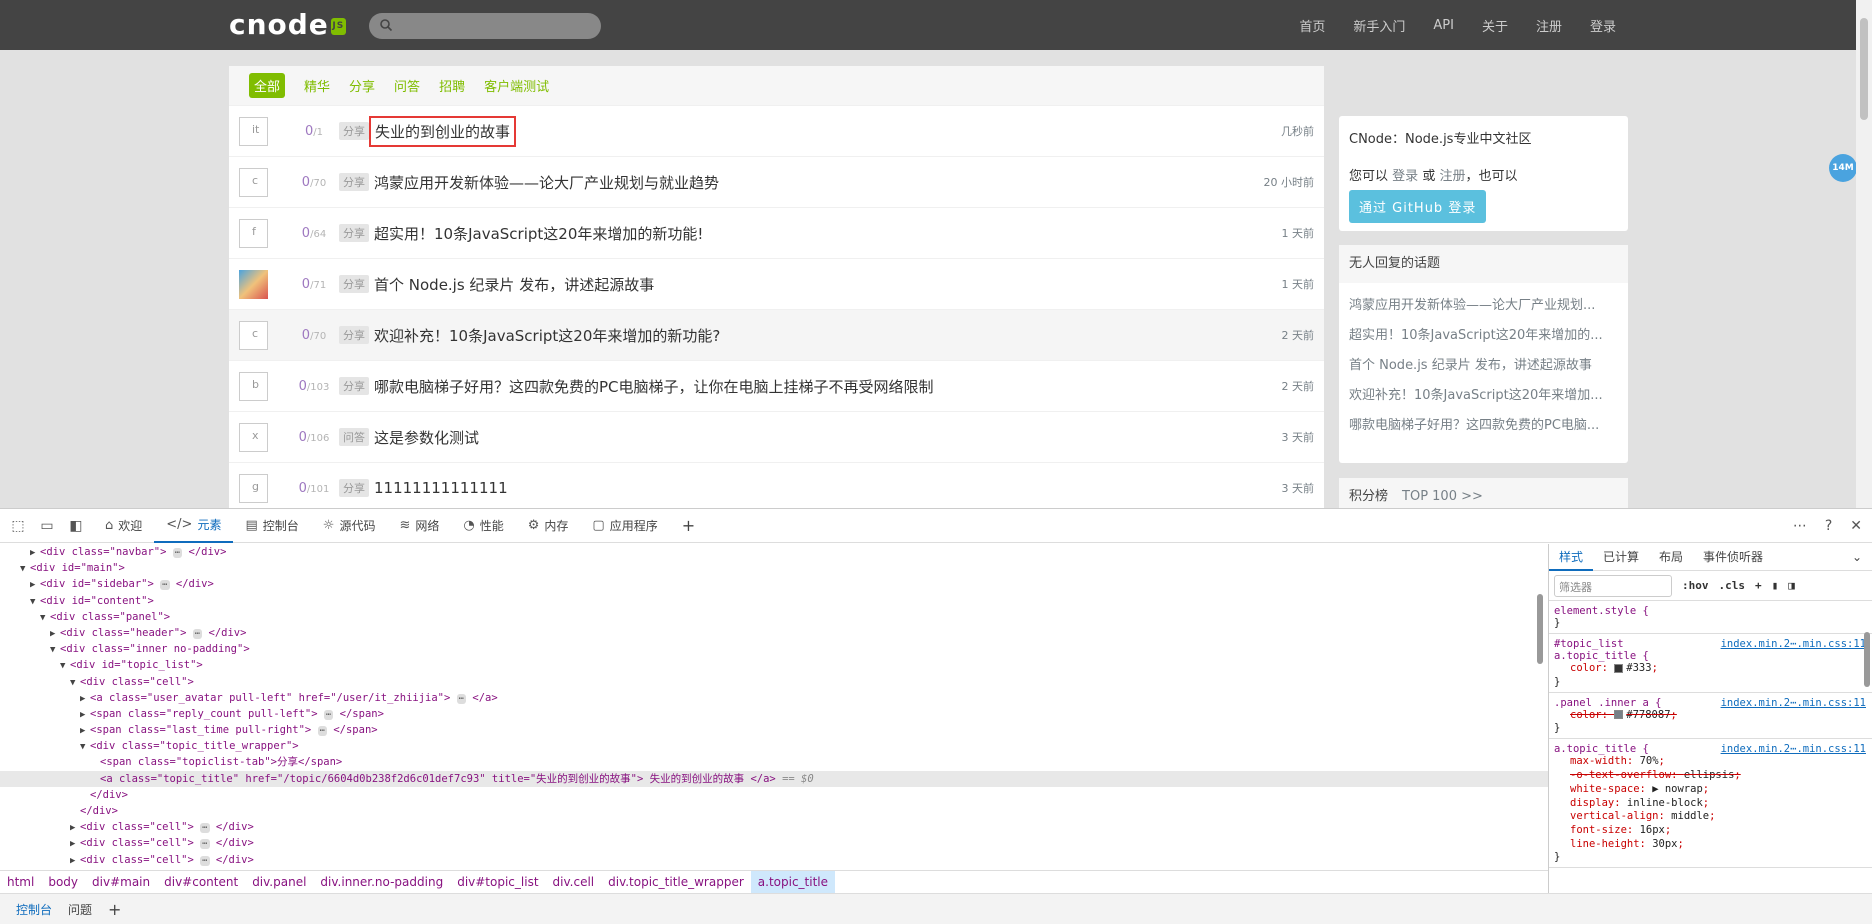 The height and width of the screenshot is (924, 1872). I want to click on github-login-button: 通过 GitHub 登录, so click(1418, 206).